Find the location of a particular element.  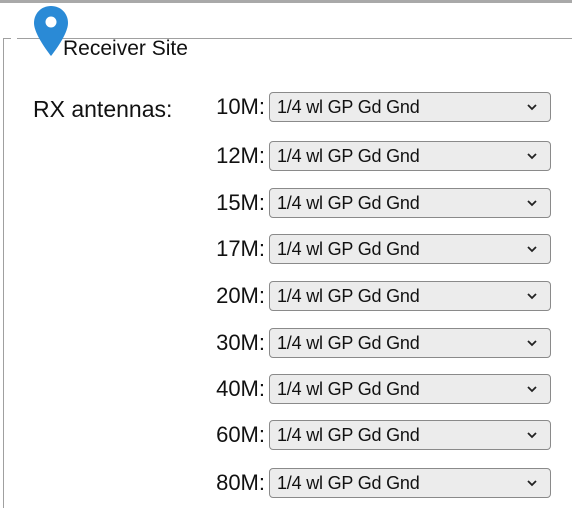

antenna-select-80m: 1/4 wl GP Gd Gnd is located at coordinates (410, 483).